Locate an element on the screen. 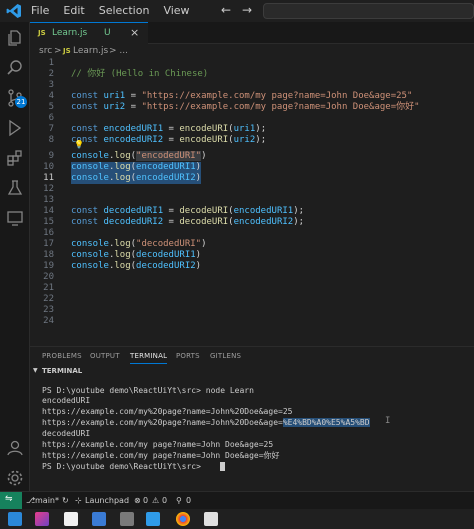 Image resolution: width=474 pixels, height=529 pixels. line-number: 19 is located at coordinates (48, 266).